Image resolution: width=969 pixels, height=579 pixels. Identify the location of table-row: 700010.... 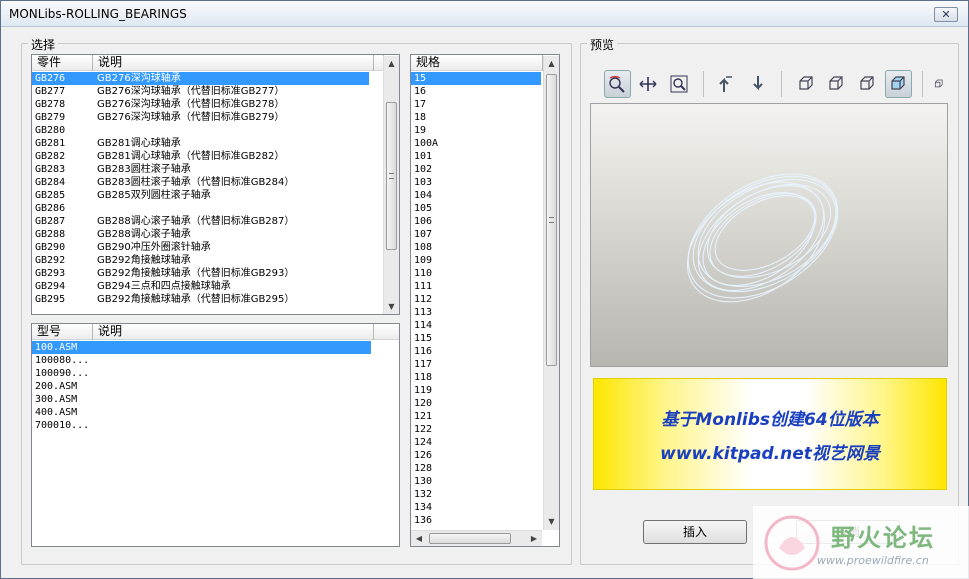
(202, 425).